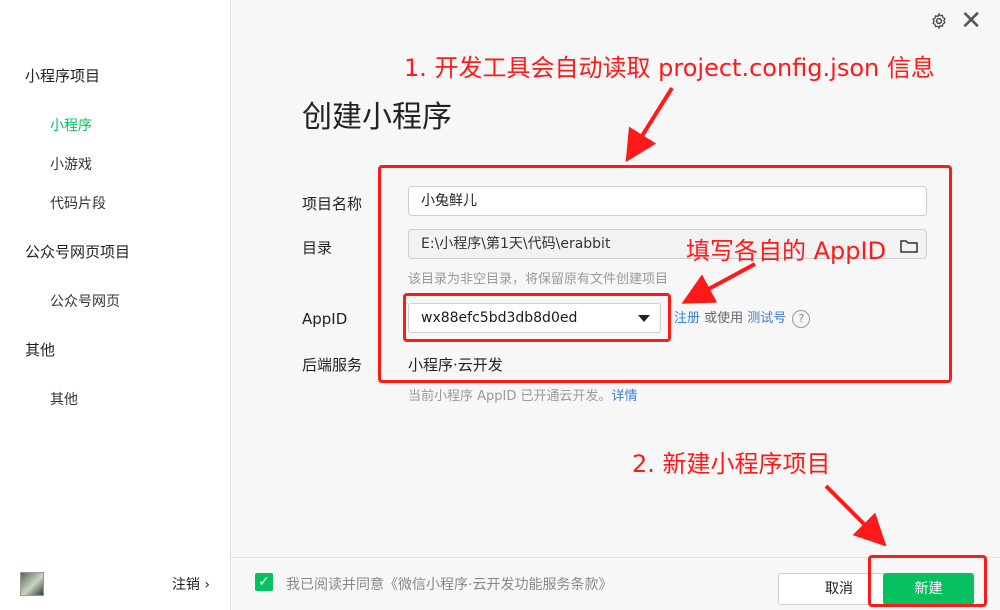 The width and height of the screenshot is (1000, 610). What do you see at coordinates (927, 581) in the screenshot?
I see `annotation-create-box` at bounding box center [927, 581].